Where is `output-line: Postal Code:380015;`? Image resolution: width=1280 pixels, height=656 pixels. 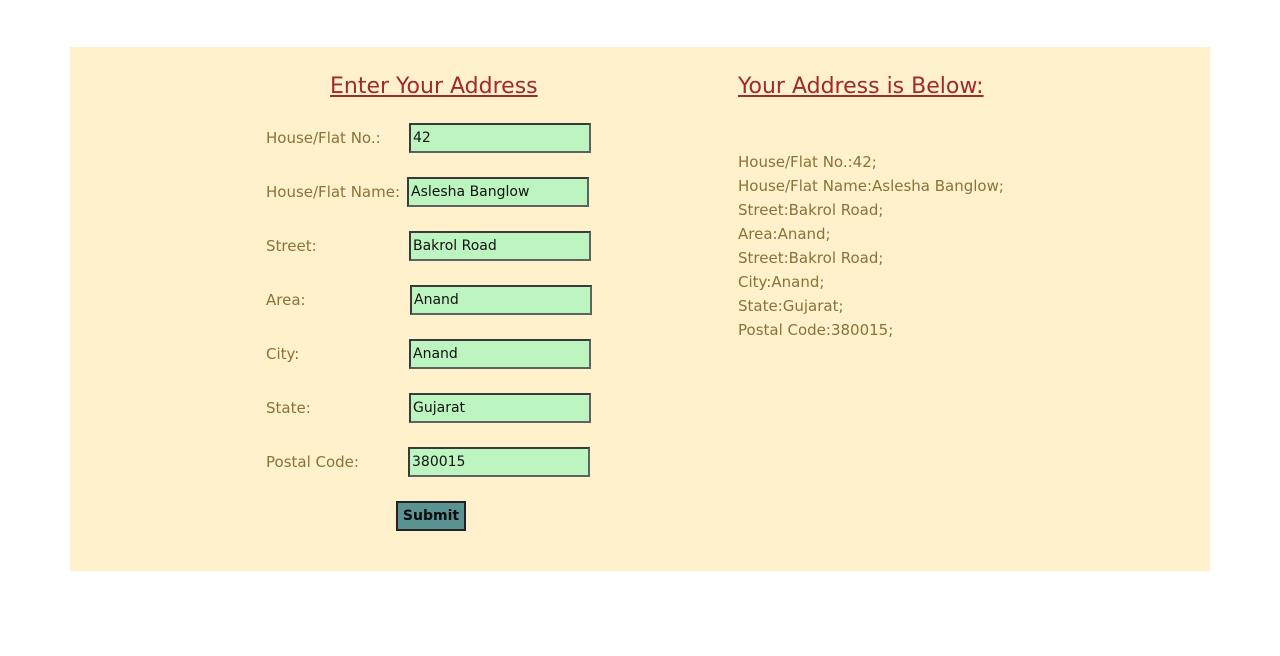 output-line: Postal Code:380015; is located at coordinates (816, 330).